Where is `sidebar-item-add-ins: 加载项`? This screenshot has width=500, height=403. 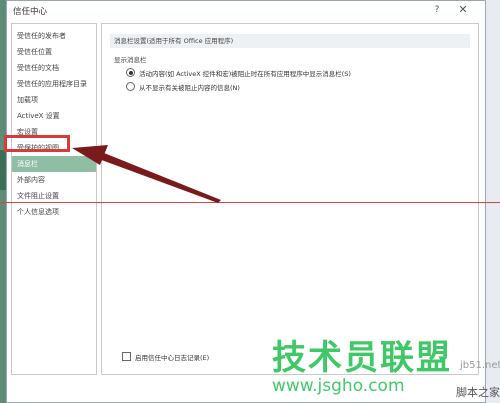 sidebar-item-add-ins: 加载项 is located at coordinates (54, 100).